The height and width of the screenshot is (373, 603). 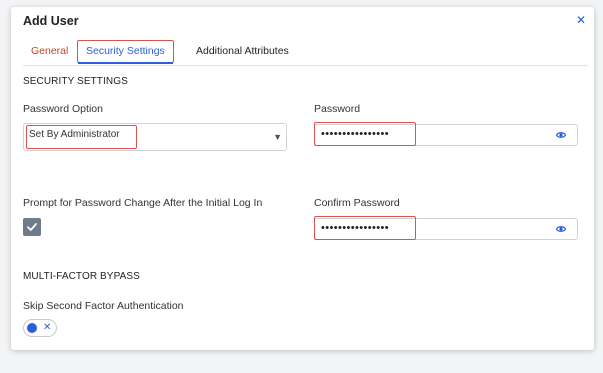 What do you see at coordinates (81, 276) in the screenshot?
I see `multi-factor-bypass-heading: MULTI-FACTOR BYPASS` at bounding box center [81, 276].